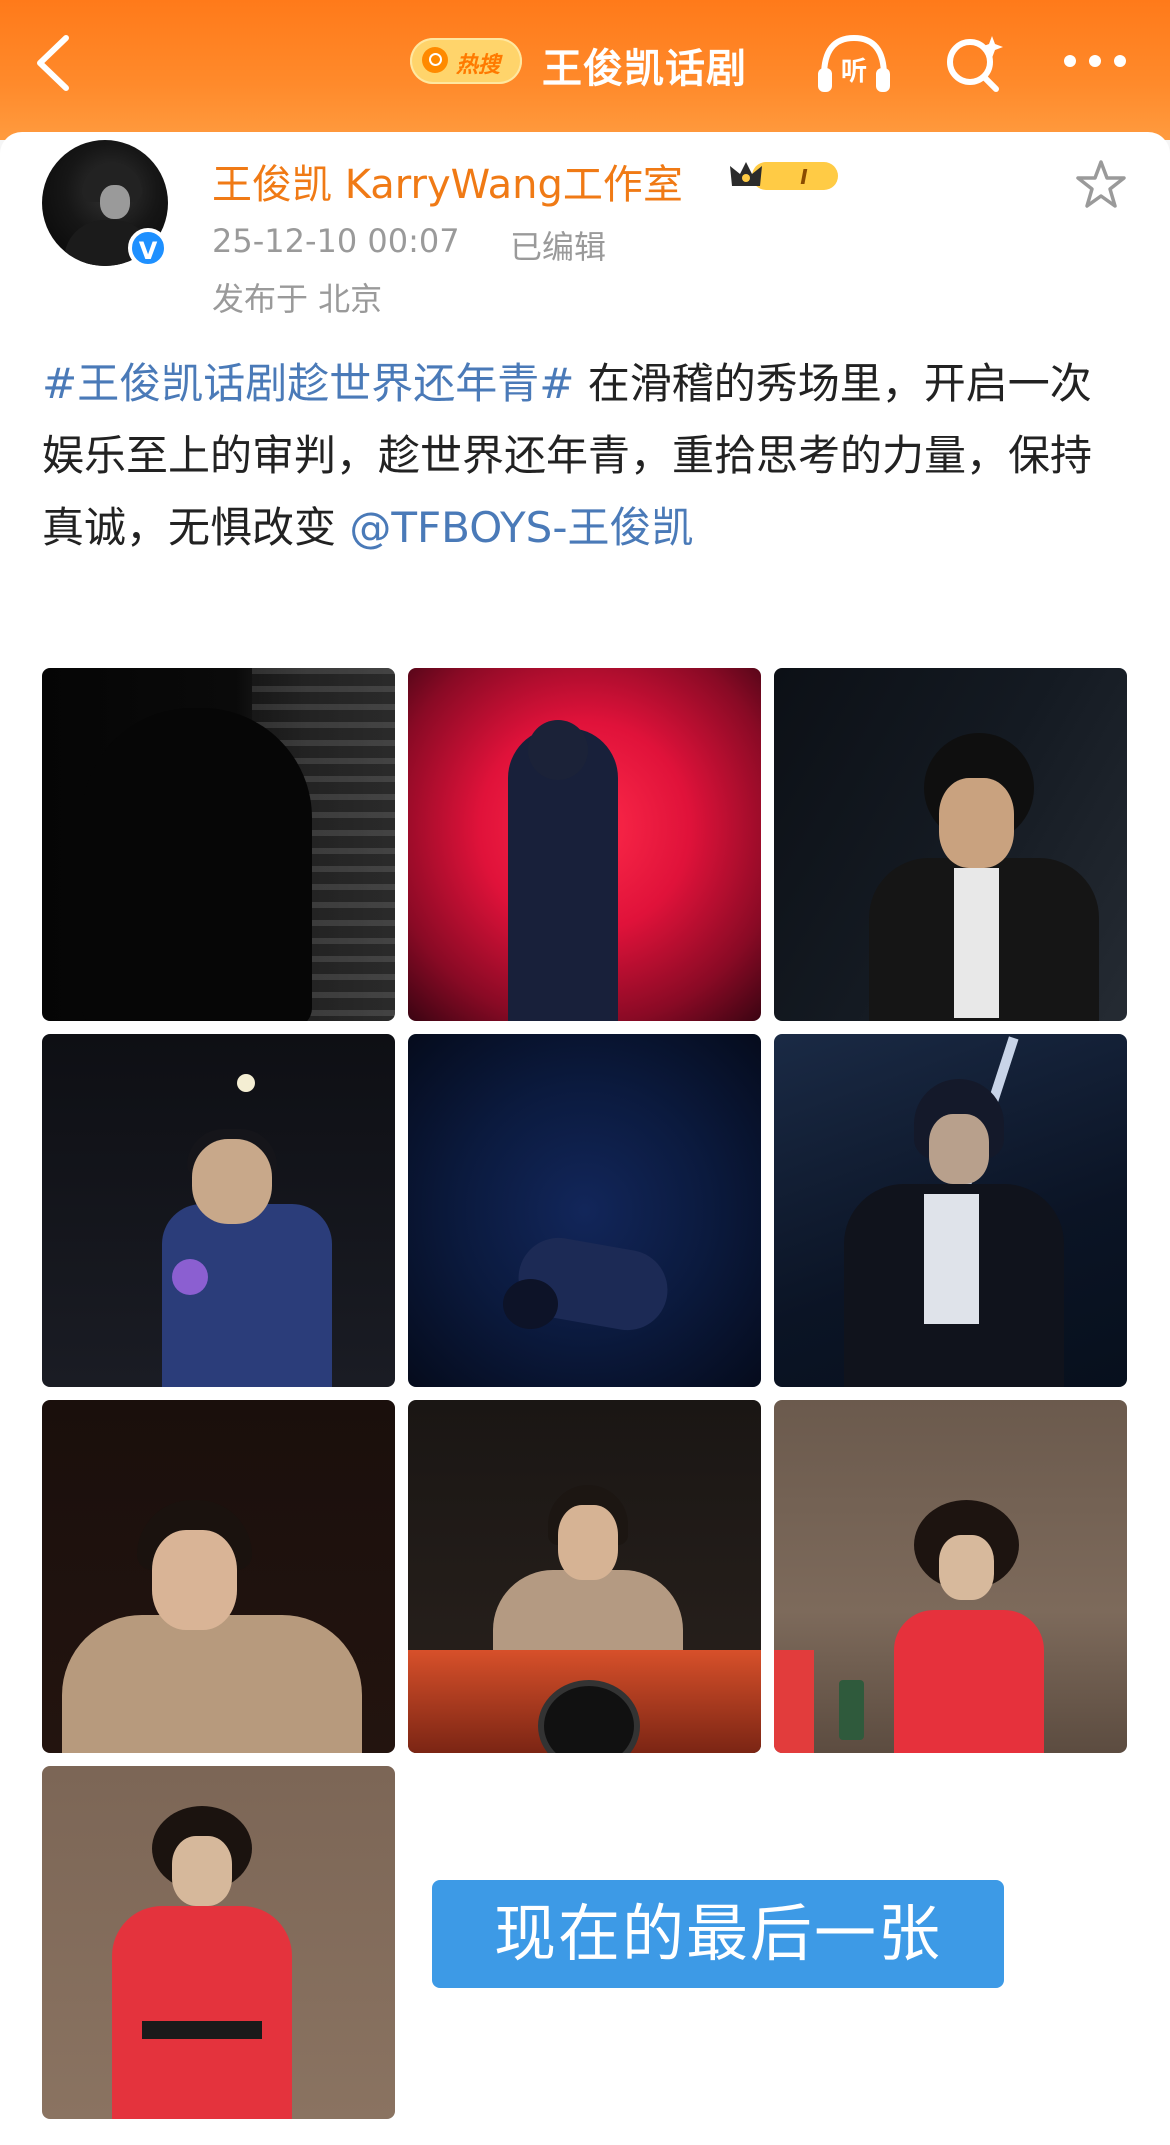 The width and height of the screenshot is (1170, 2145). I want to click on back-arrow-icon, so click(53, 63).